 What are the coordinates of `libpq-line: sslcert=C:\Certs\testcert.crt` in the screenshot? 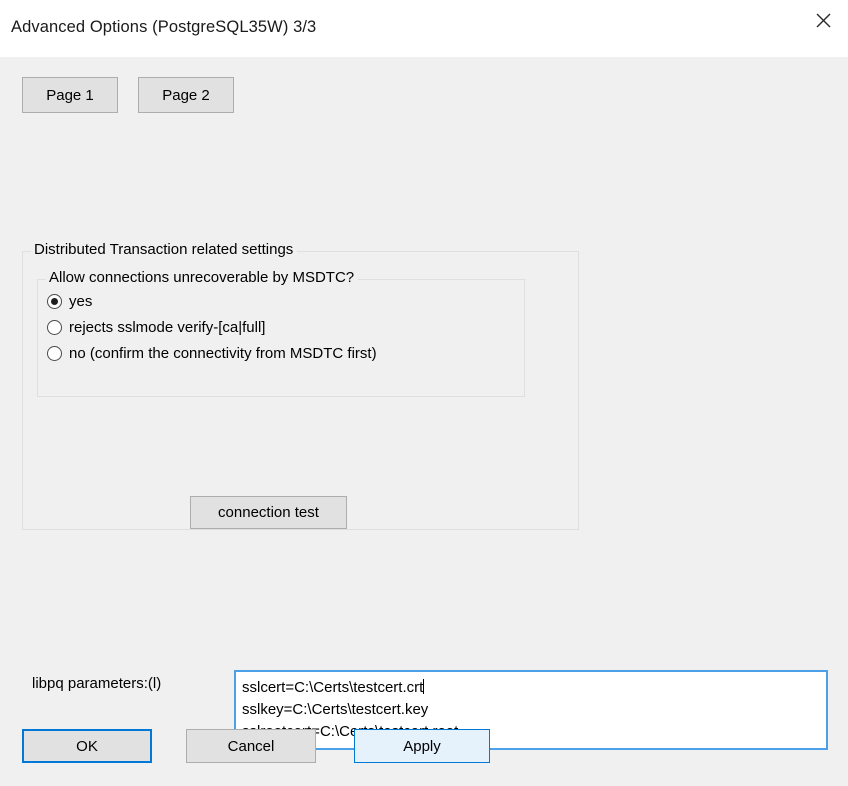 It's located at (534, 688).